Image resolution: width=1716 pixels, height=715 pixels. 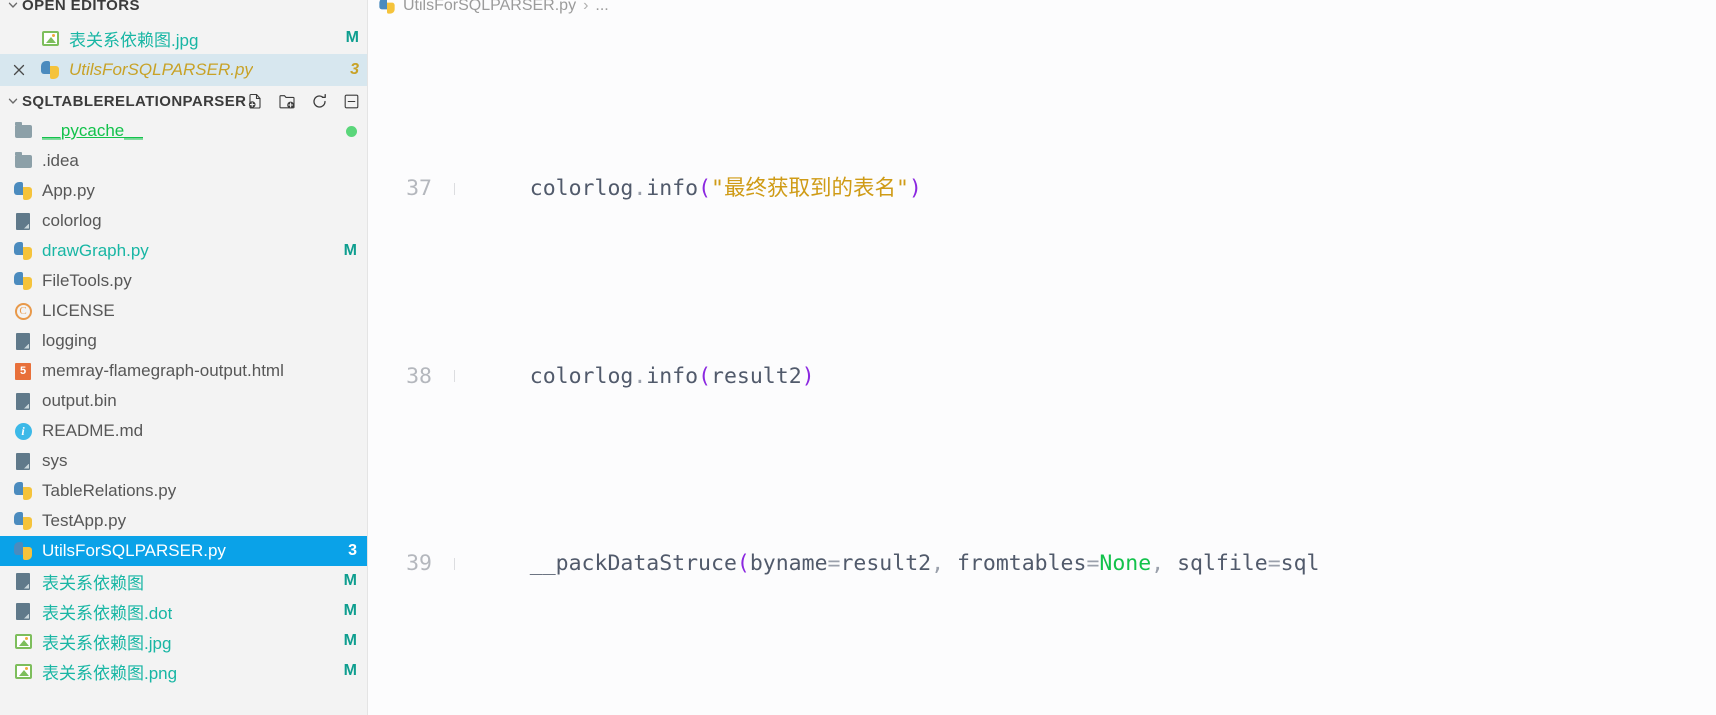 What do you see at coordinates (134, 101) in the screenshot?
I see `explorer-root-label: SQLTABLERELATIONPARSER` at bounding box center [134, 101].